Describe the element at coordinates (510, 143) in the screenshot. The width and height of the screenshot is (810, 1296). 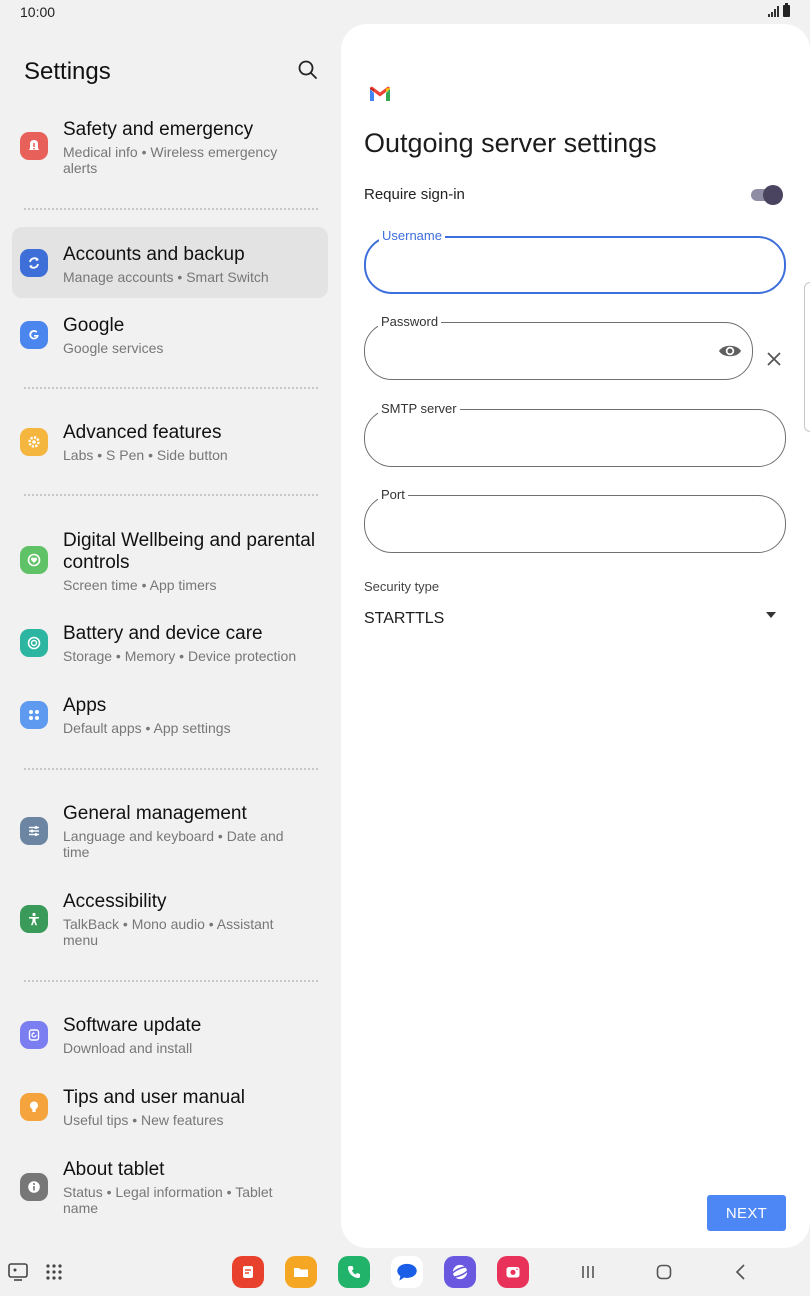
I see `page-title: Outgoing server settings` at that location.